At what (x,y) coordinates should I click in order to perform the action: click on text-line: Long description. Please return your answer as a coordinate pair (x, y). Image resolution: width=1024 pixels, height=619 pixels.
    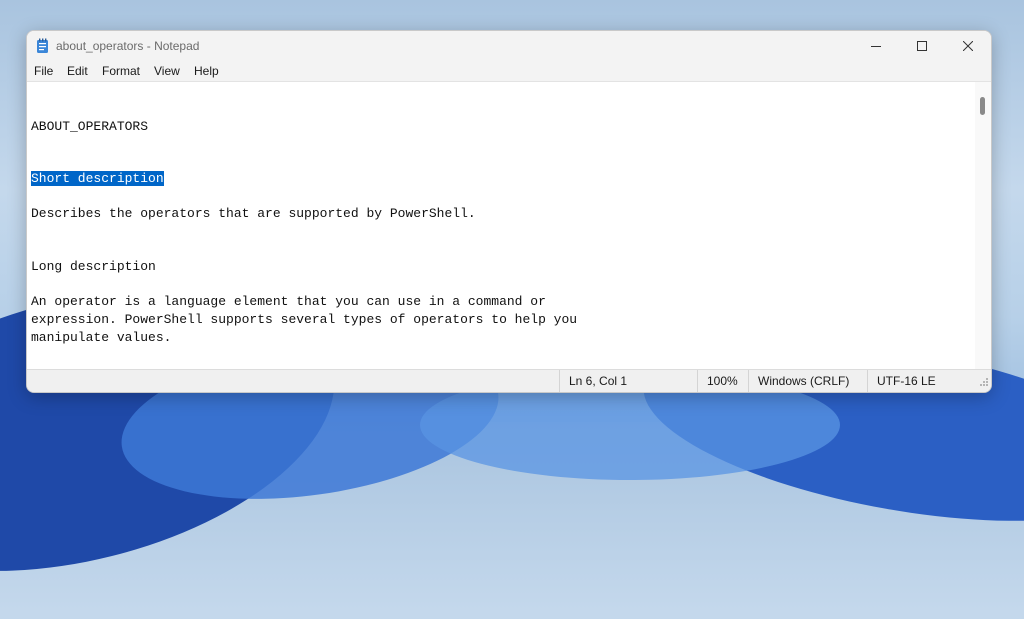
    Looking at the image, I should click on (93, 266).